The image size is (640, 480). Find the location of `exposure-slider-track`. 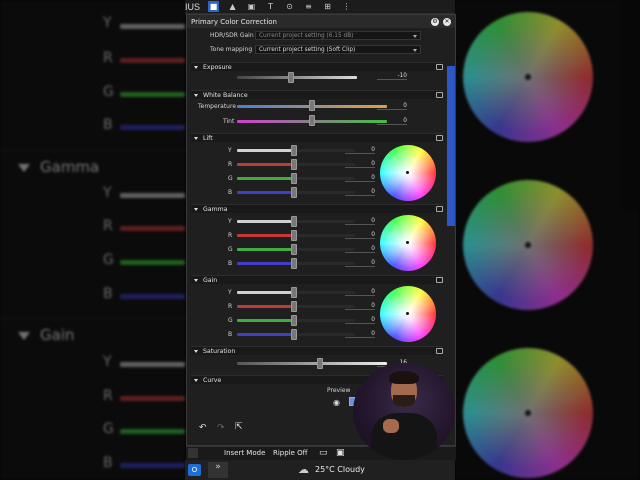

exposure-slider-track is located at coordinates (297, 77).